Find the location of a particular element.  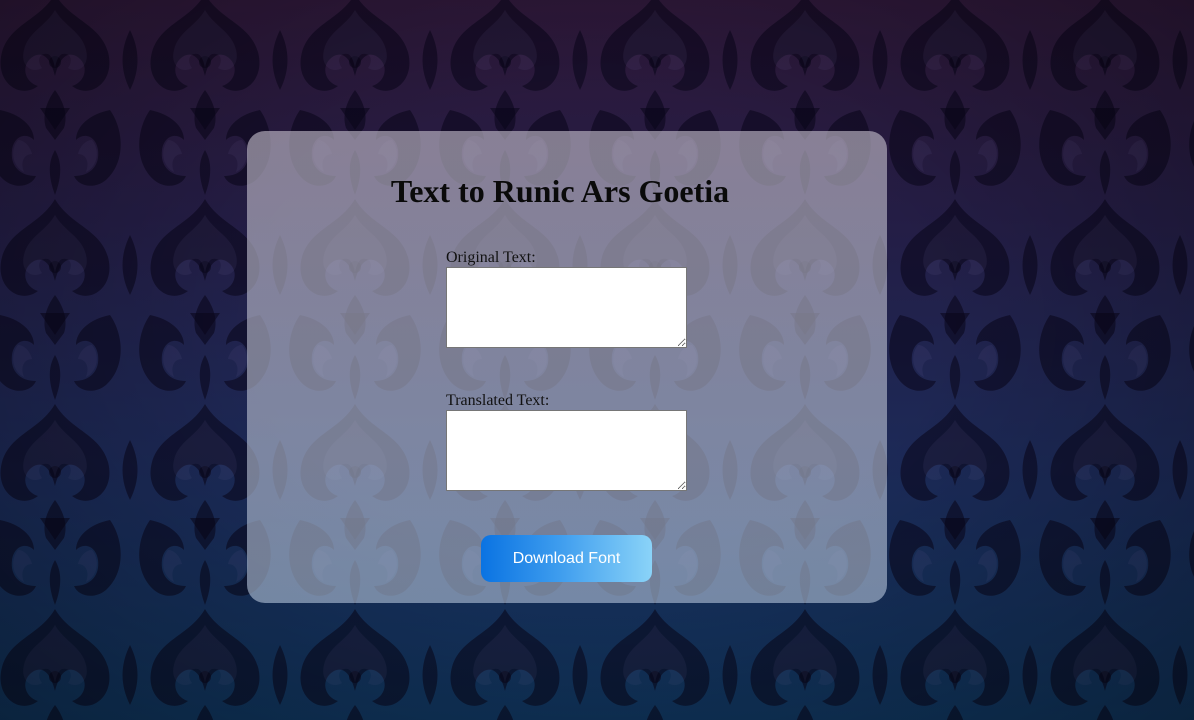

translated-text-output is located at coordinates (566, 450).